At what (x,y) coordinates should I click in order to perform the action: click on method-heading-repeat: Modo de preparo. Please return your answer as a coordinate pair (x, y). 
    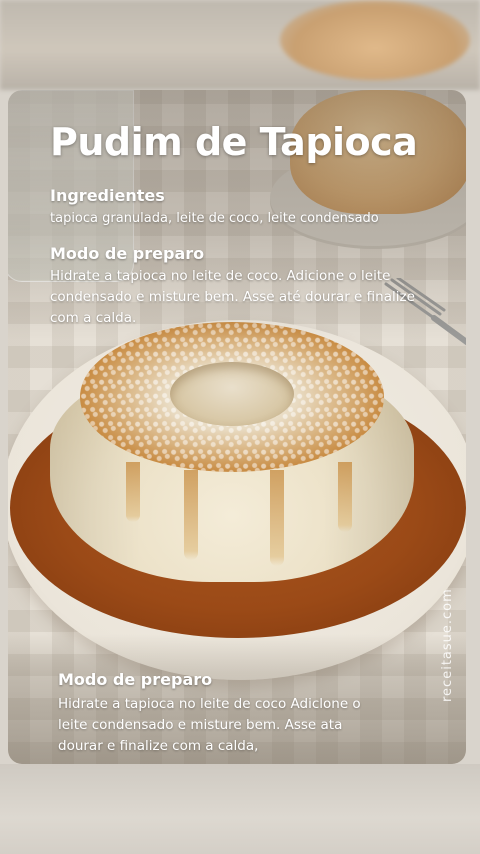
    Looking at the image, I should click on (135, 679).